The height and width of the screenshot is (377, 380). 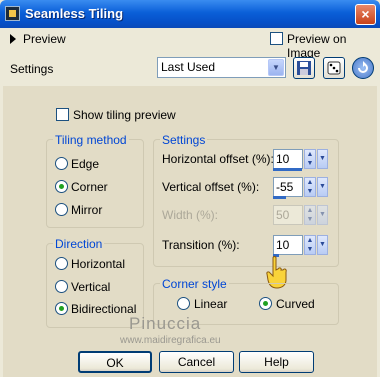 What do you see at coordinates (322, 215) in the screenshot?
I see `width-dropdown: ▼` at bounding box center [322, 215].